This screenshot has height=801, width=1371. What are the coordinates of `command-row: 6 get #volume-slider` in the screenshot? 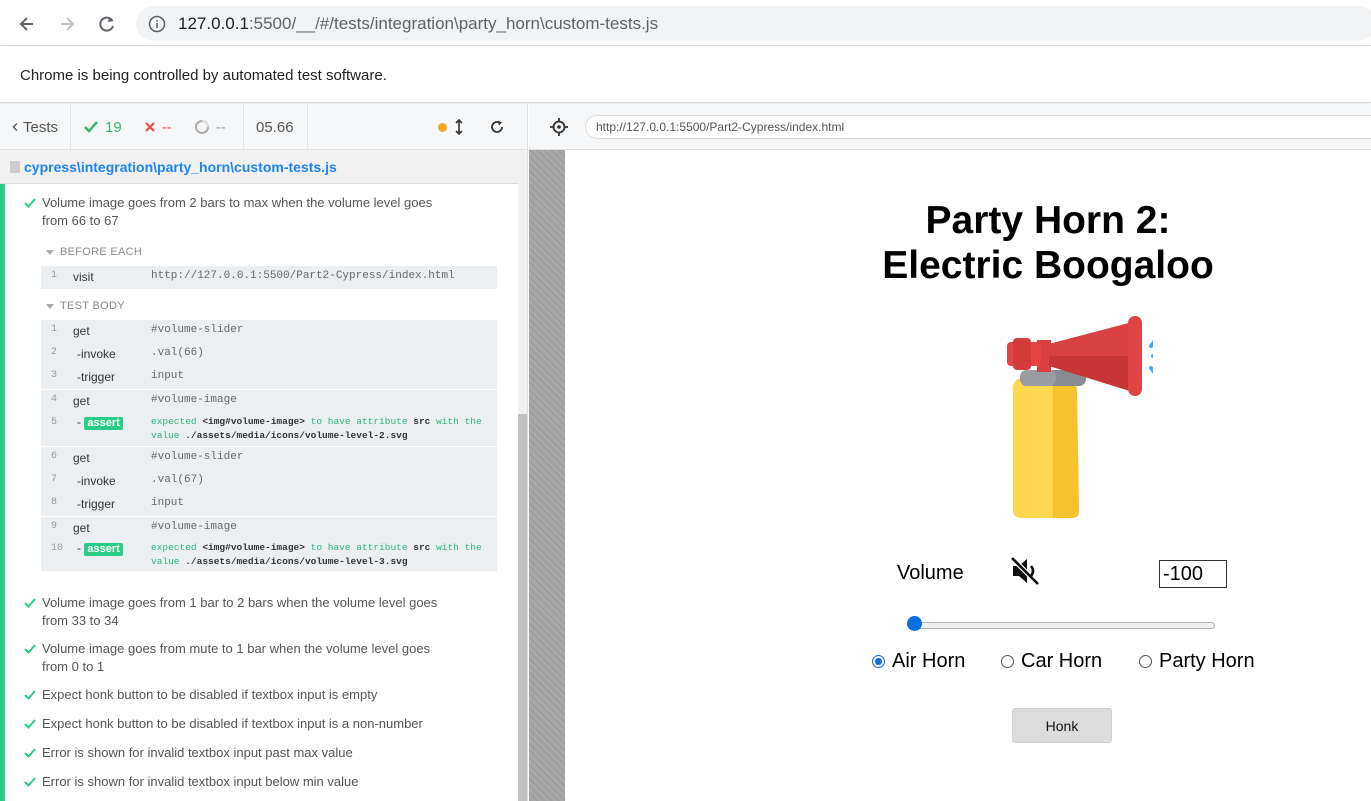 It's located at (269, 458).